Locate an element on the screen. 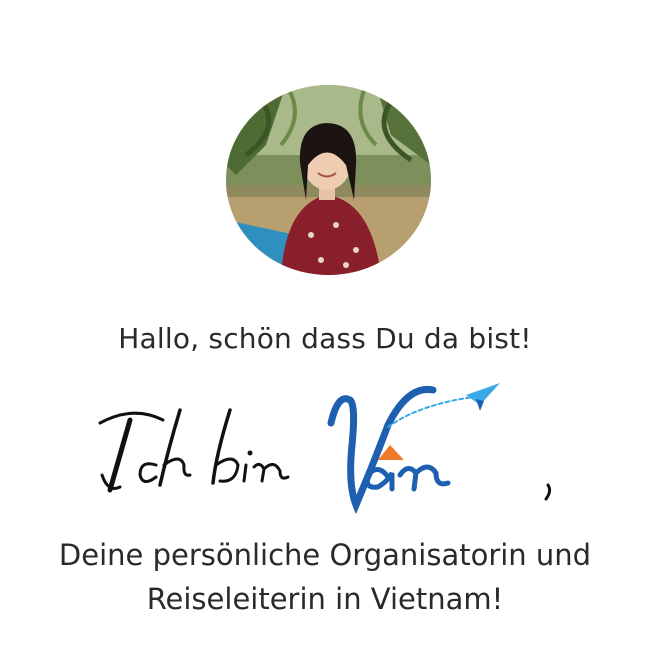  avatar-photo is located at coordinates (328, 180).